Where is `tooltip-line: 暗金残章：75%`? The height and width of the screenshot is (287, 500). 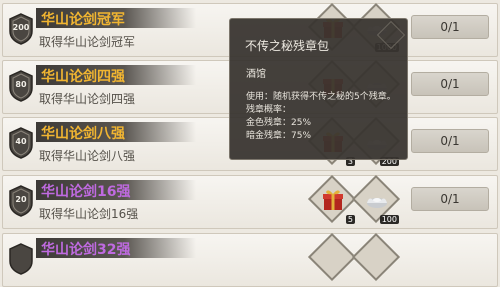
tooltip-line: 暗金残章：75% is located at coordinates (279, 136).